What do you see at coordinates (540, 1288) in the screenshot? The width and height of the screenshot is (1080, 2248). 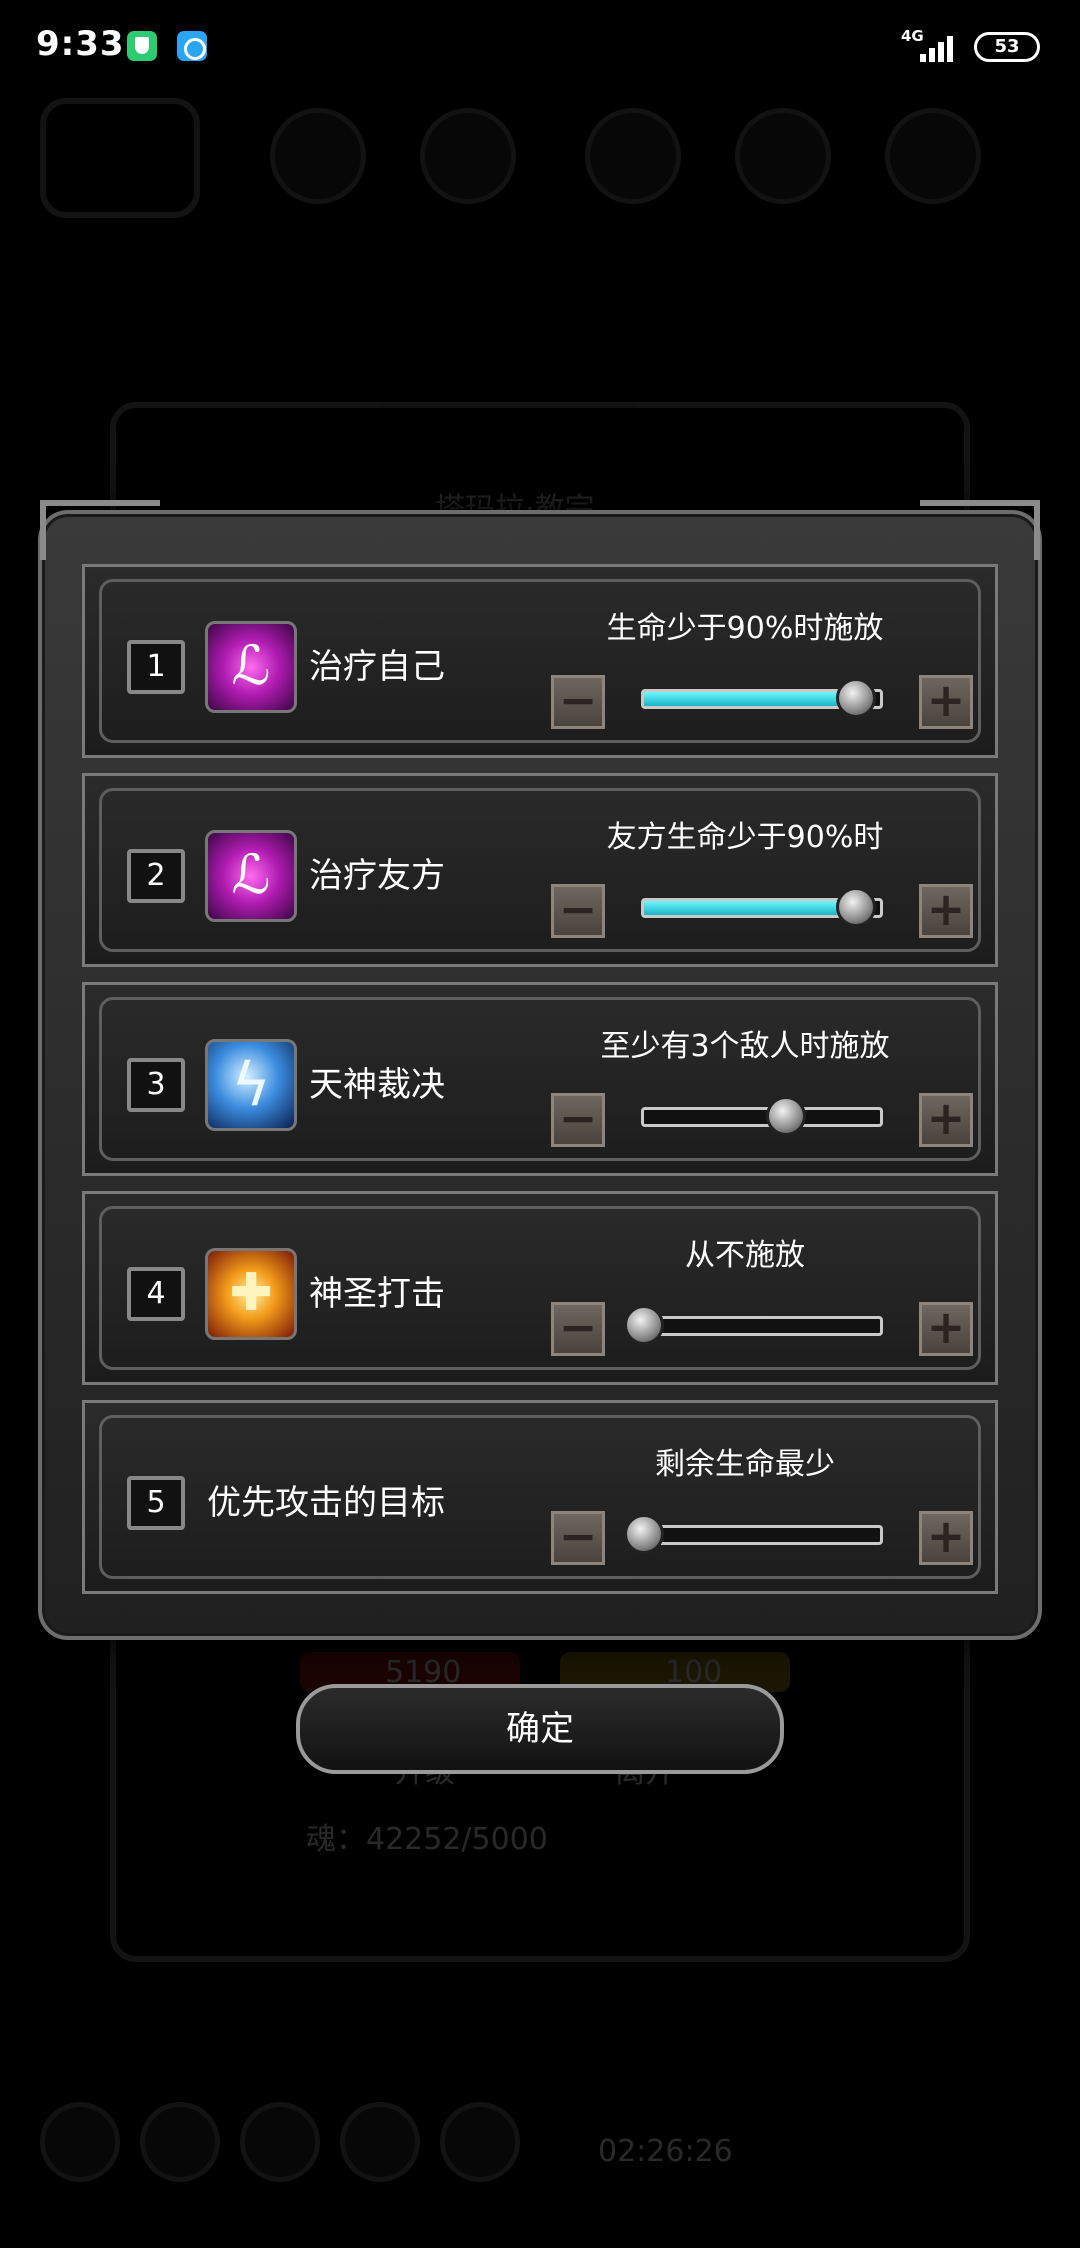 I see `skill-row-4: 4 神圣打击 从不施放 − +` at bounding box center [540, 1288].